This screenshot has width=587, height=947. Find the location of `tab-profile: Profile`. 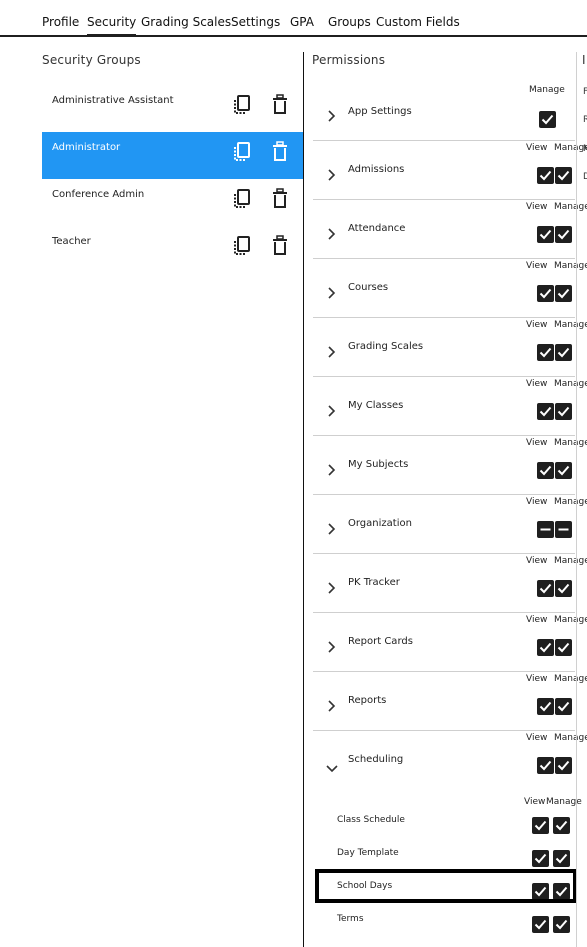

tab-profile: Profile is located at coordinates (60, 22).